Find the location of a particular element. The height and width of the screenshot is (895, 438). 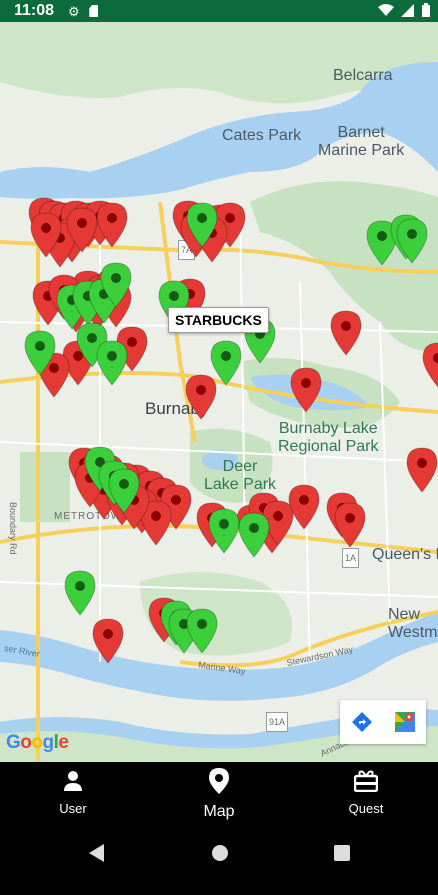

quest-icon is located at coordinates (366, 781).